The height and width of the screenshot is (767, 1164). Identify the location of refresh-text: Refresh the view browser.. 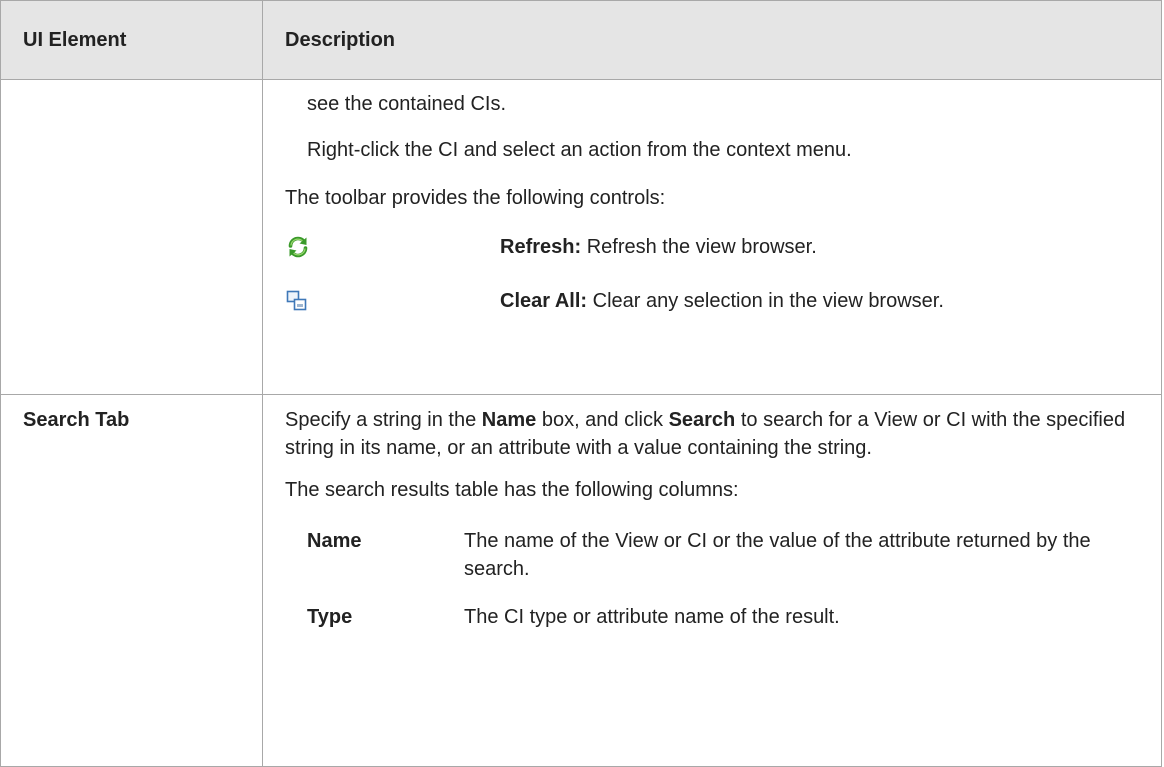
(699, 247).